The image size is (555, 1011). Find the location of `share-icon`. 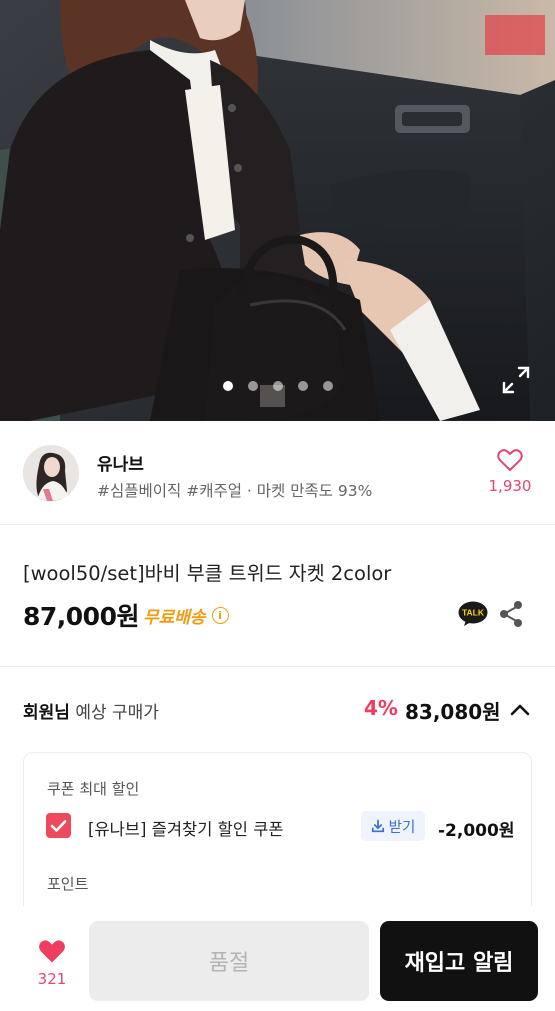

share-icon is located at coordinates (511, 614).